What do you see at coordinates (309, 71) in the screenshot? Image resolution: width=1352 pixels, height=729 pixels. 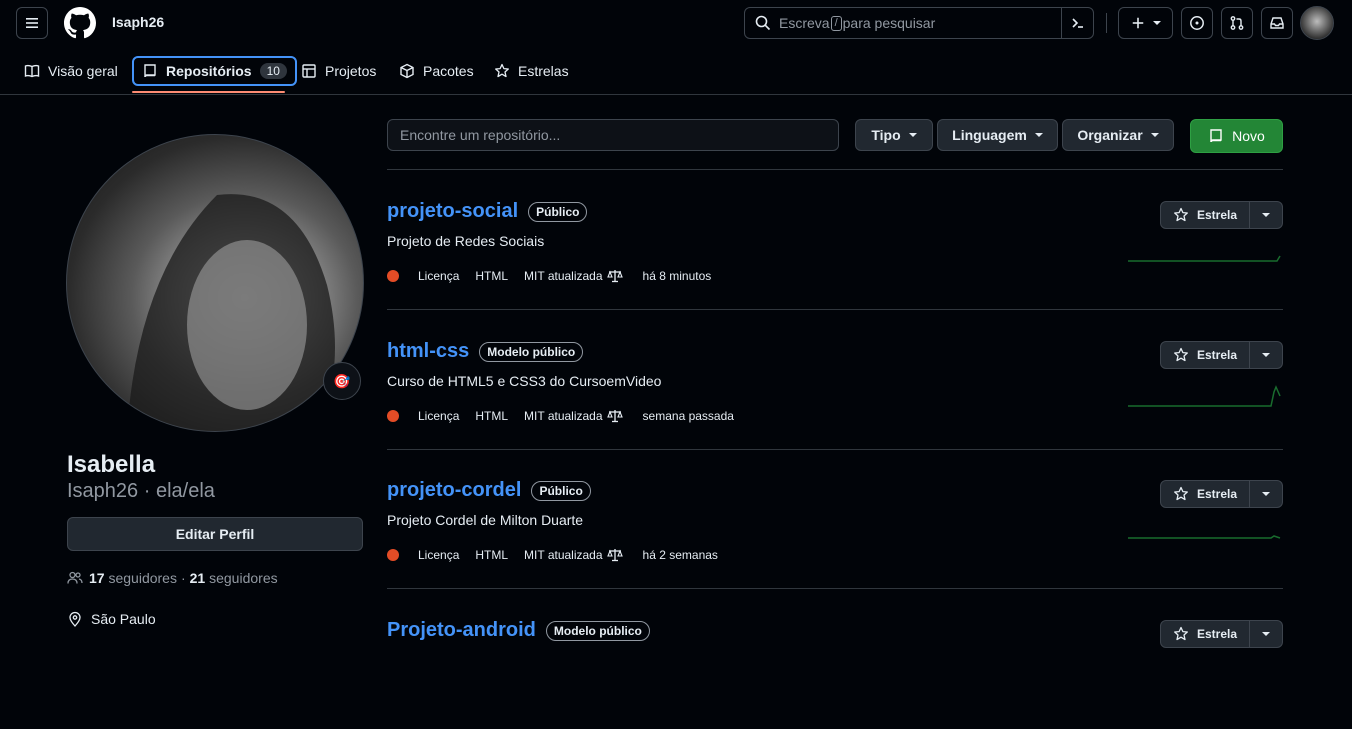 I see `table-icon` at bounding box center [309, 71].